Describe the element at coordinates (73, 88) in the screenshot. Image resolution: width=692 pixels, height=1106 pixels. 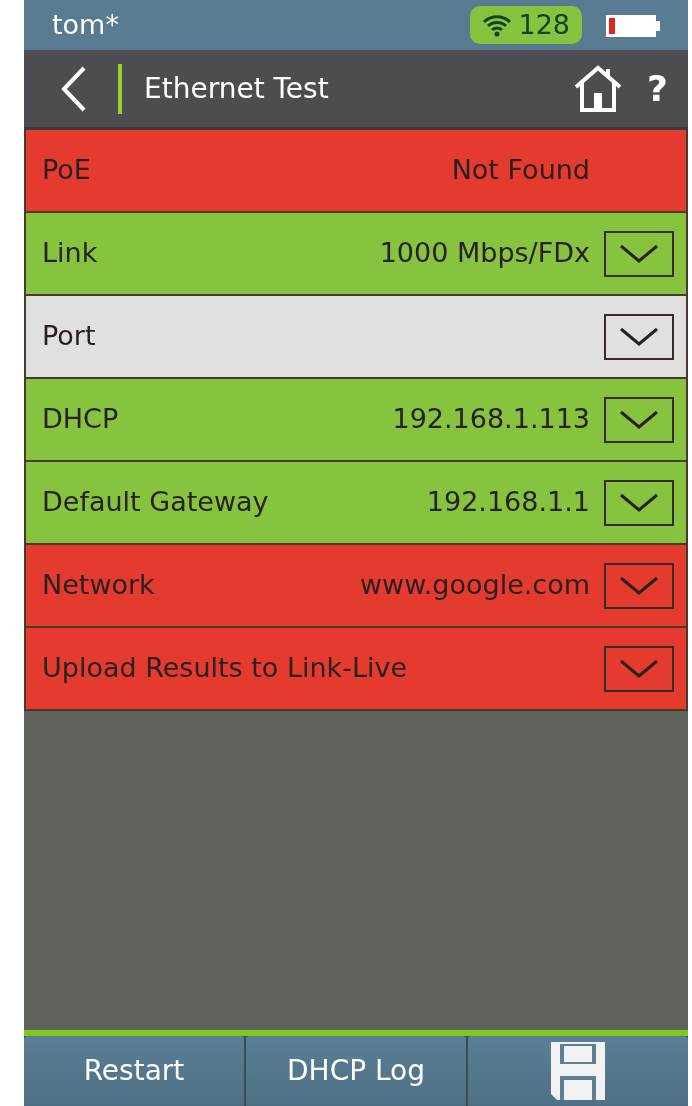
I see `back-icon` at that location.